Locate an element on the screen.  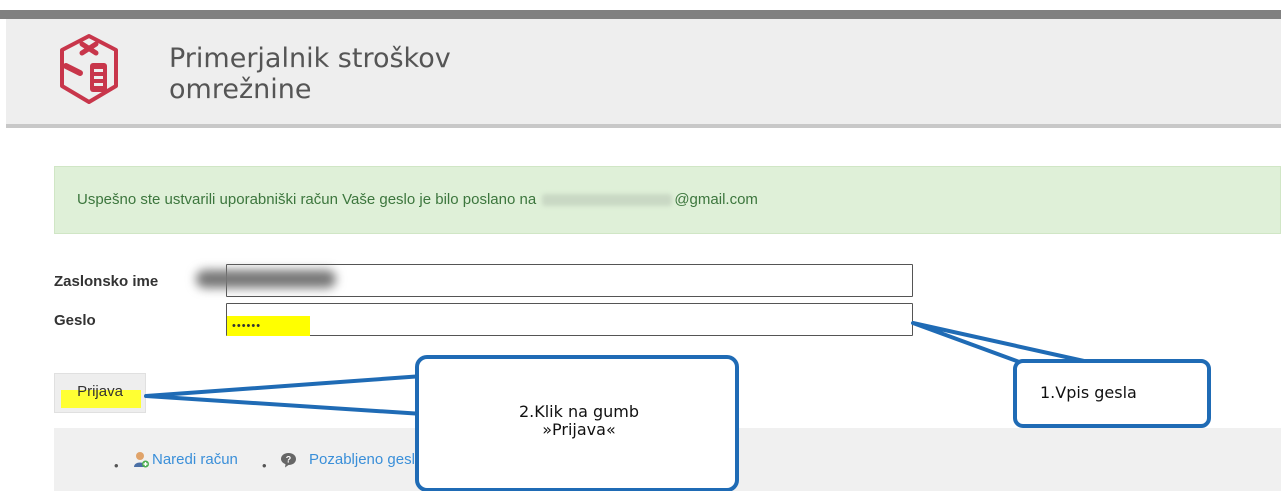
redacted-email is located at coordinates (607, 200).